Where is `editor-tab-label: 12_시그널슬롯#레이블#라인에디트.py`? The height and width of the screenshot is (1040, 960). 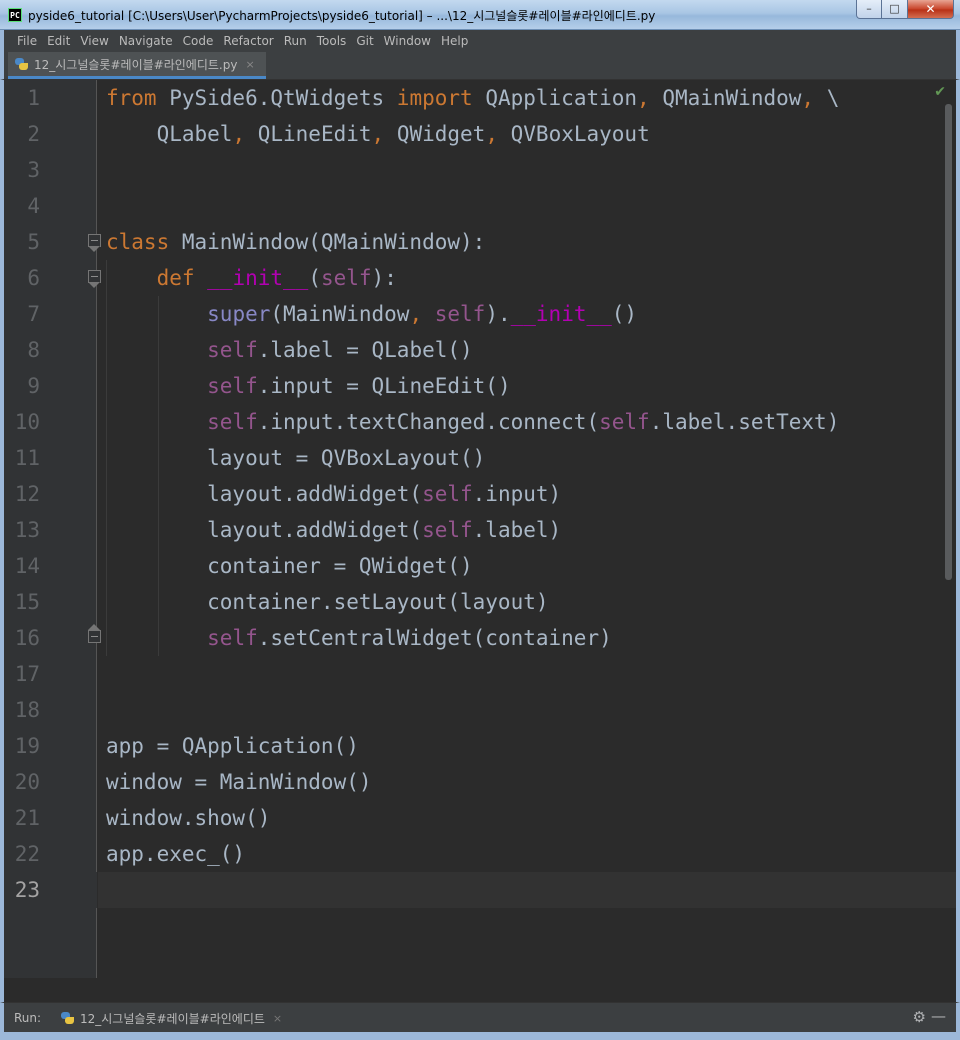 editor-tab-label: 12_시그널슬롯#레이블#라인에디트.py is located at coordinates (136, 64).